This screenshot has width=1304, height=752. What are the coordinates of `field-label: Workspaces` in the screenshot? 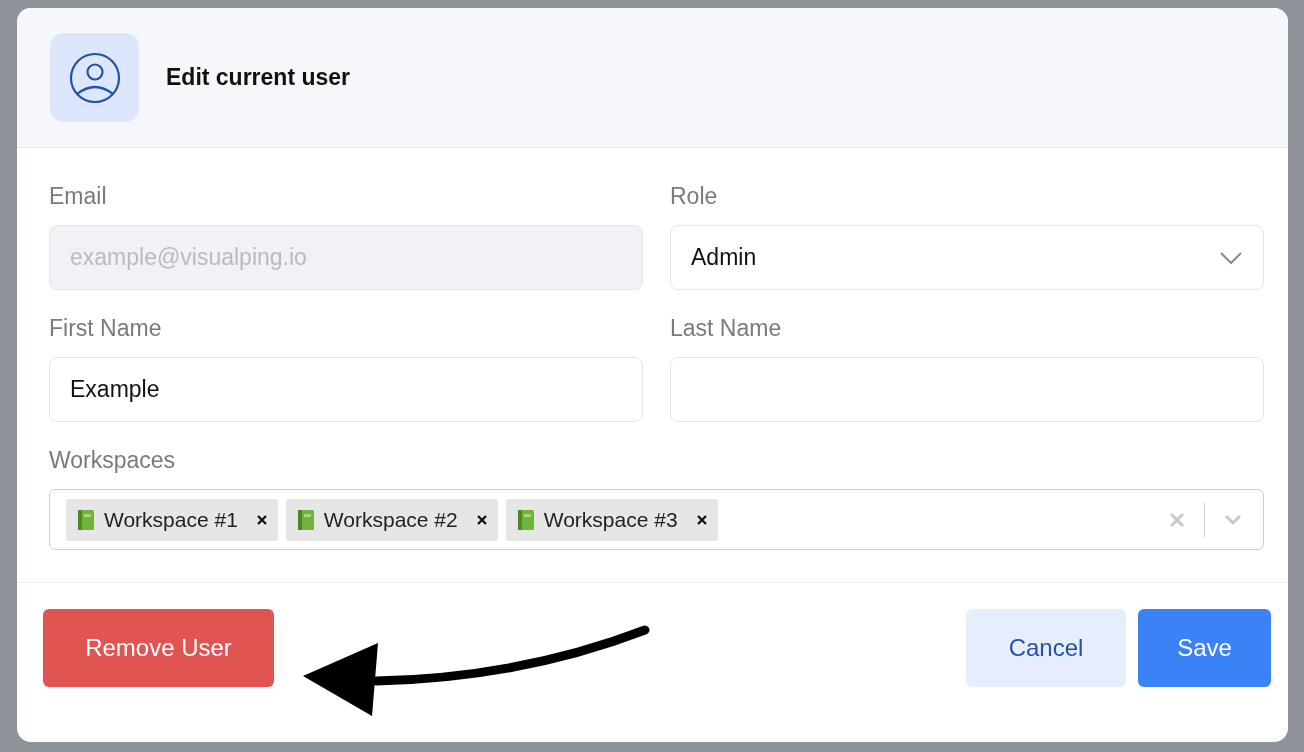 It's located at (113, 460).